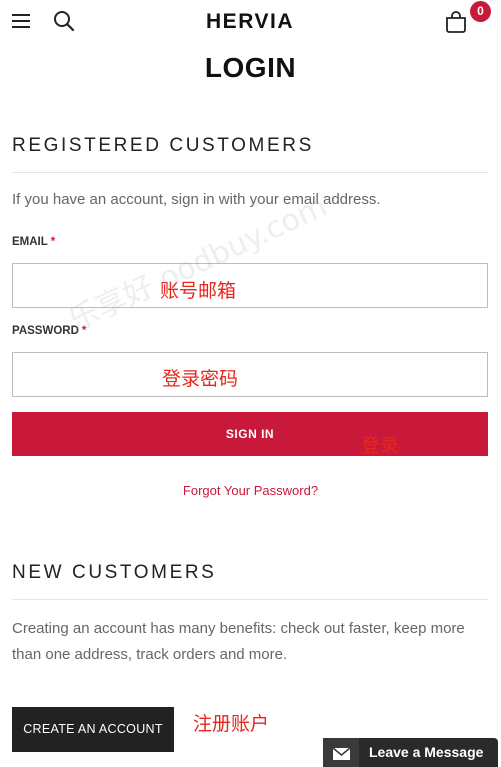  Describe the element at coordinates (250, 374) in the screenshot. I see `password-field` at that location.